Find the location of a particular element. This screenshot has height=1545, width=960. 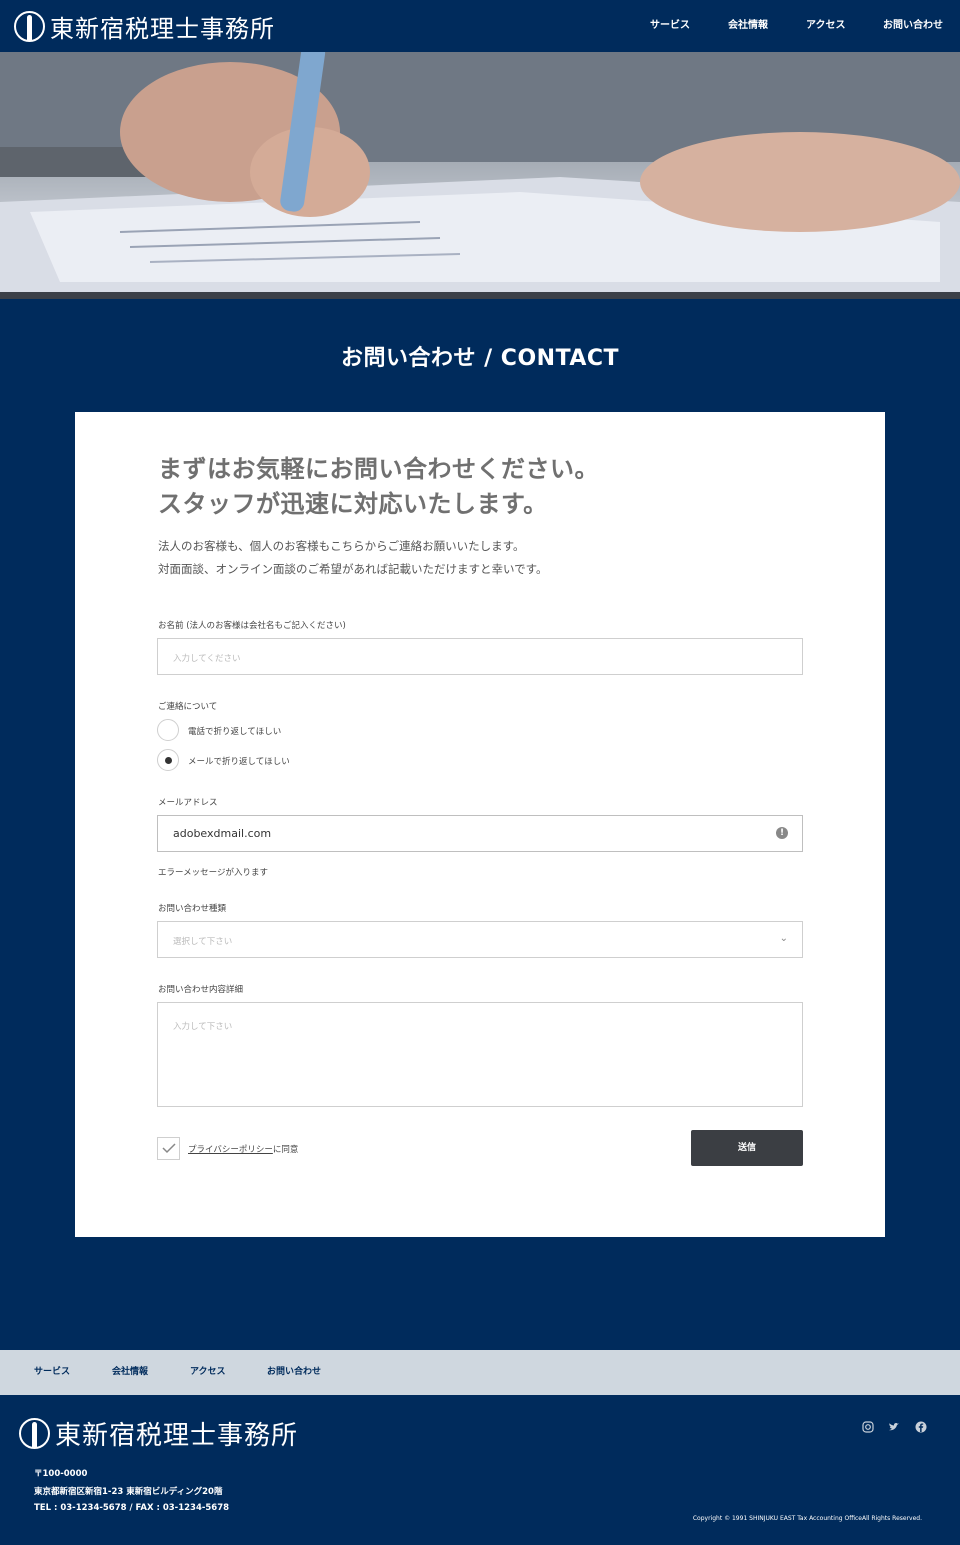

email-label: メールアドレス is located at coordinates (188, 803).